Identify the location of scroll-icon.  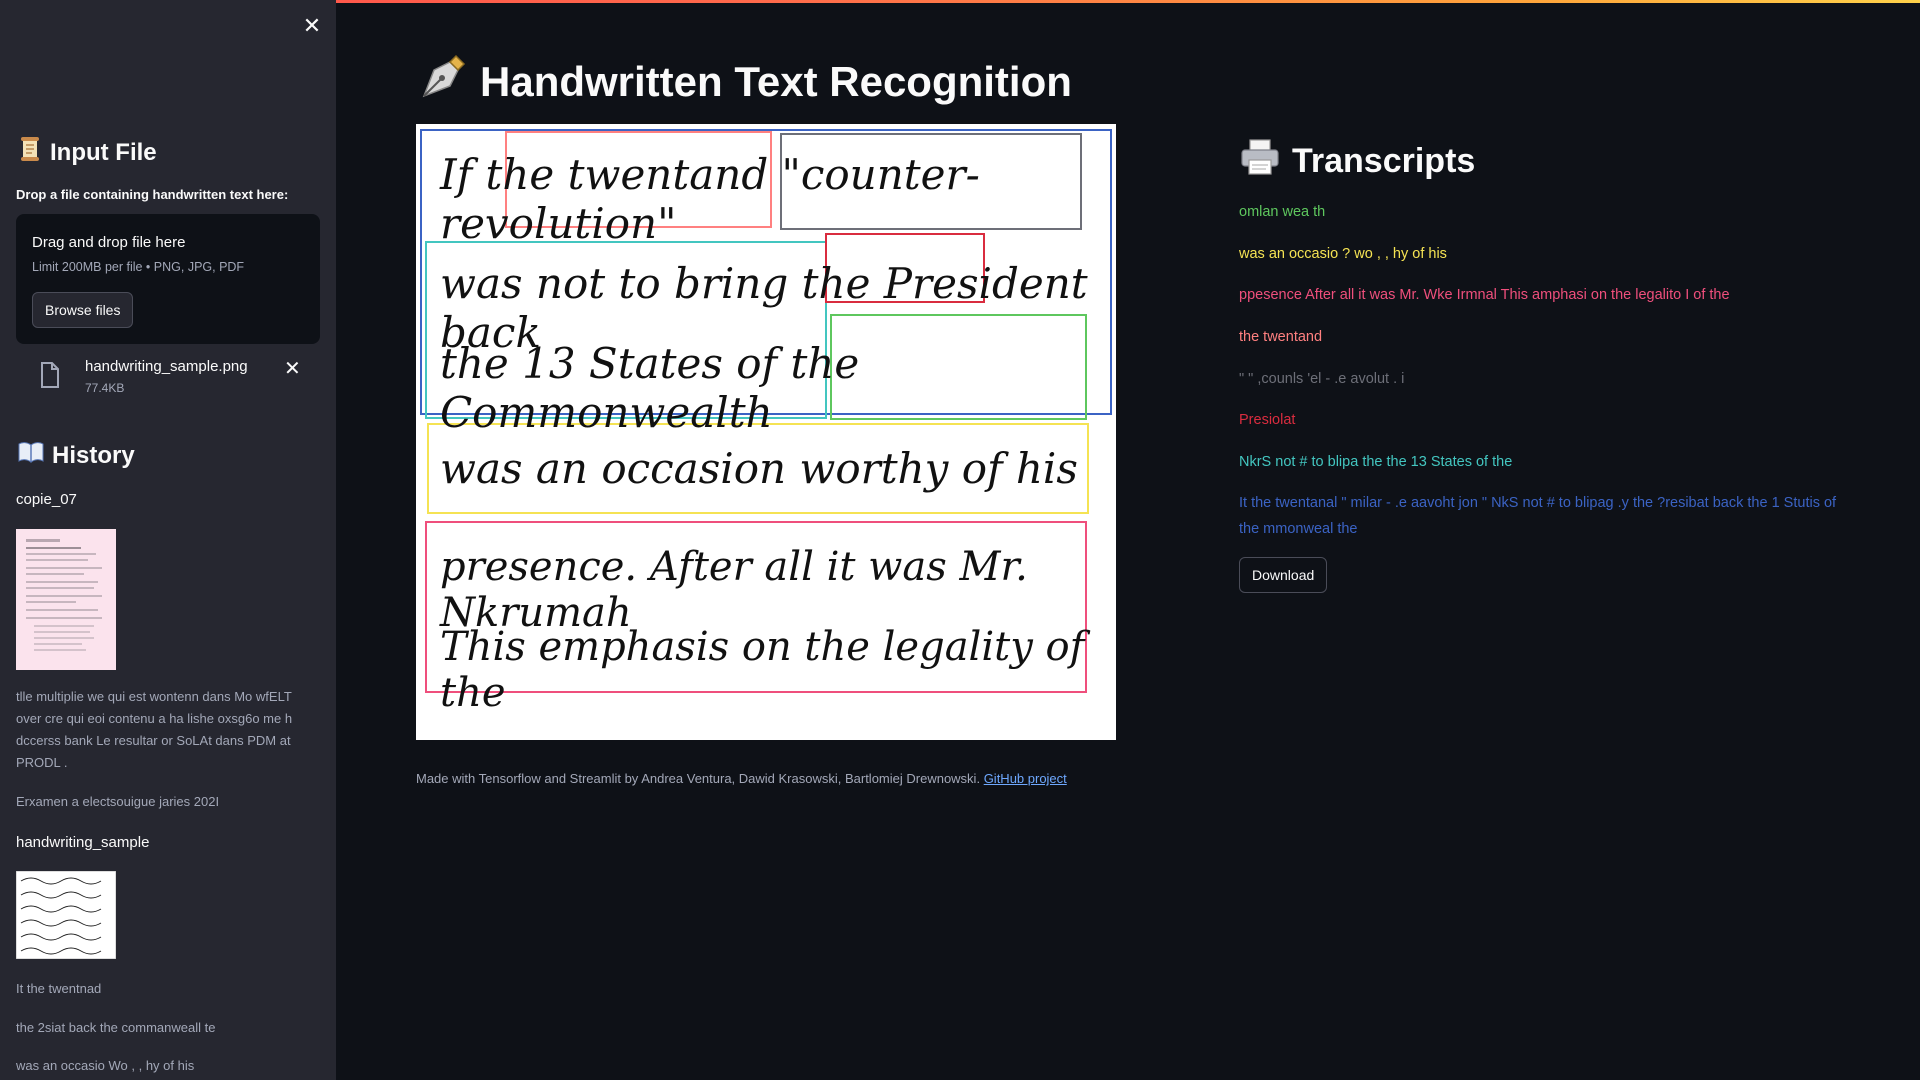
(30, 152).